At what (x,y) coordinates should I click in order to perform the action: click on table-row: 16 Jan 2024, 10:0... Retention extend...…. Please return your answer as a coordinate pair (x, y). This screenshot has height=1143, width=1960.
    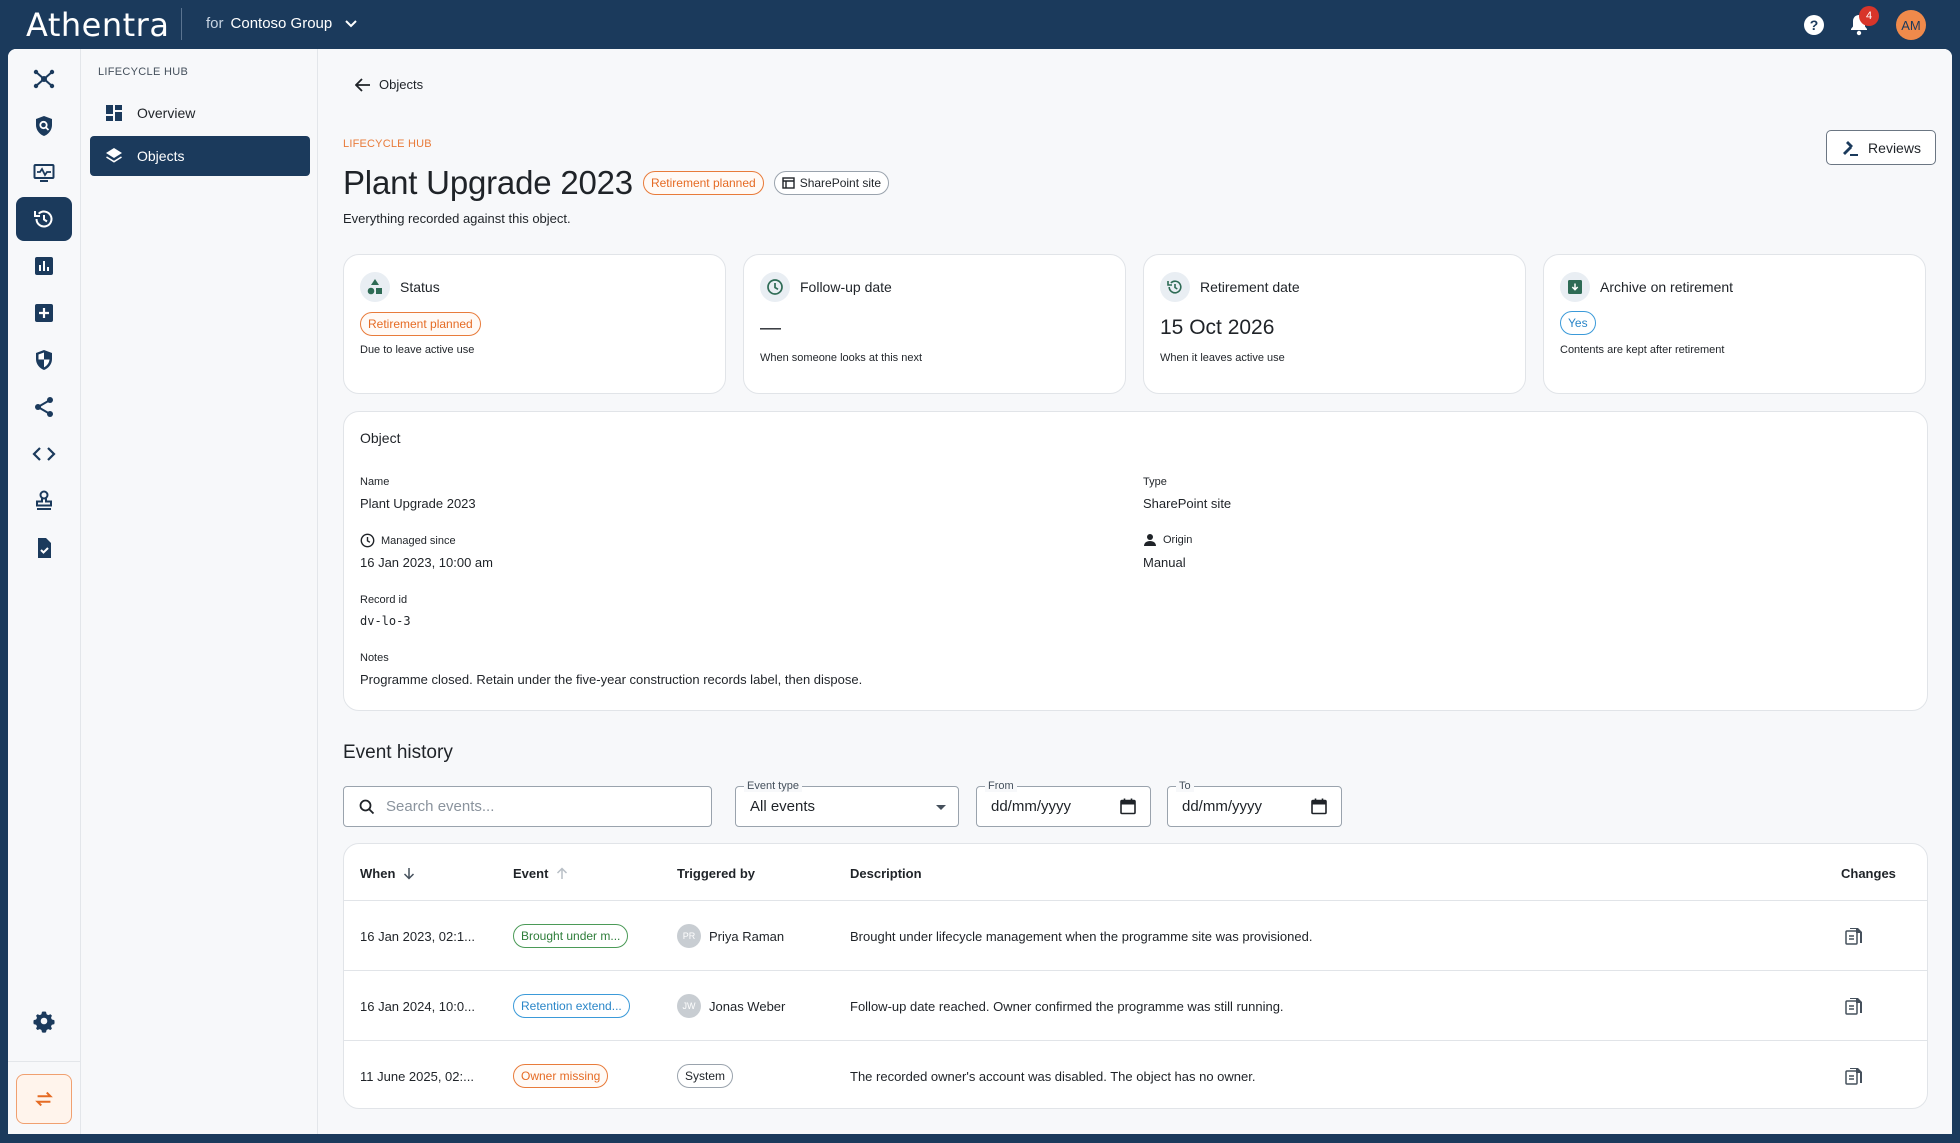
    Looking at the image, I should click on (1135, 1005).